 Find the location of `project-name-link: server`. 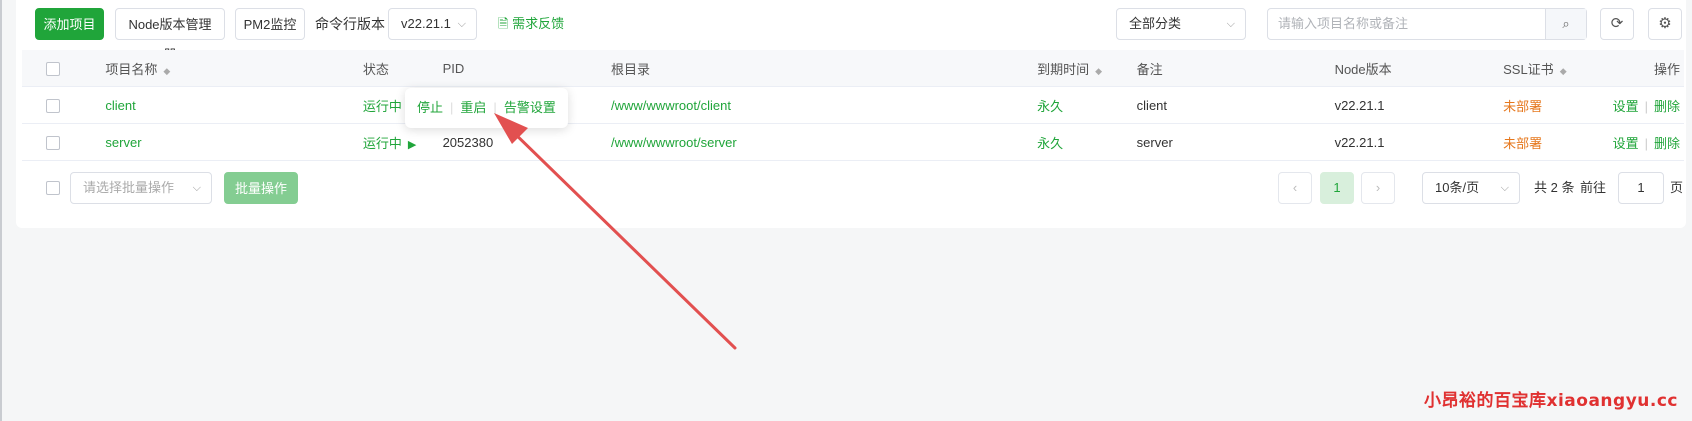

project-name-link: server is located at coordinates (234, 142).